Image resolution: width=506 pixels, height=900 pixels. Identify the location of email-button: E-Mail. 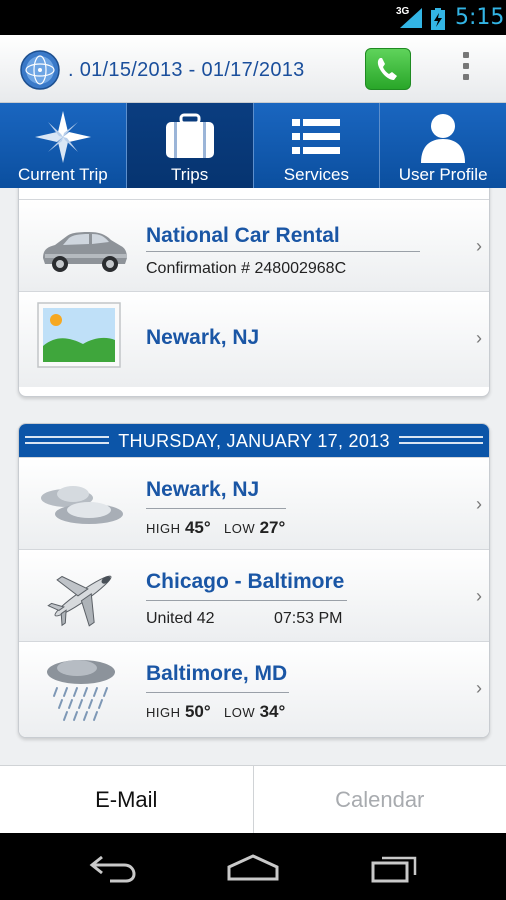
(127, 799).